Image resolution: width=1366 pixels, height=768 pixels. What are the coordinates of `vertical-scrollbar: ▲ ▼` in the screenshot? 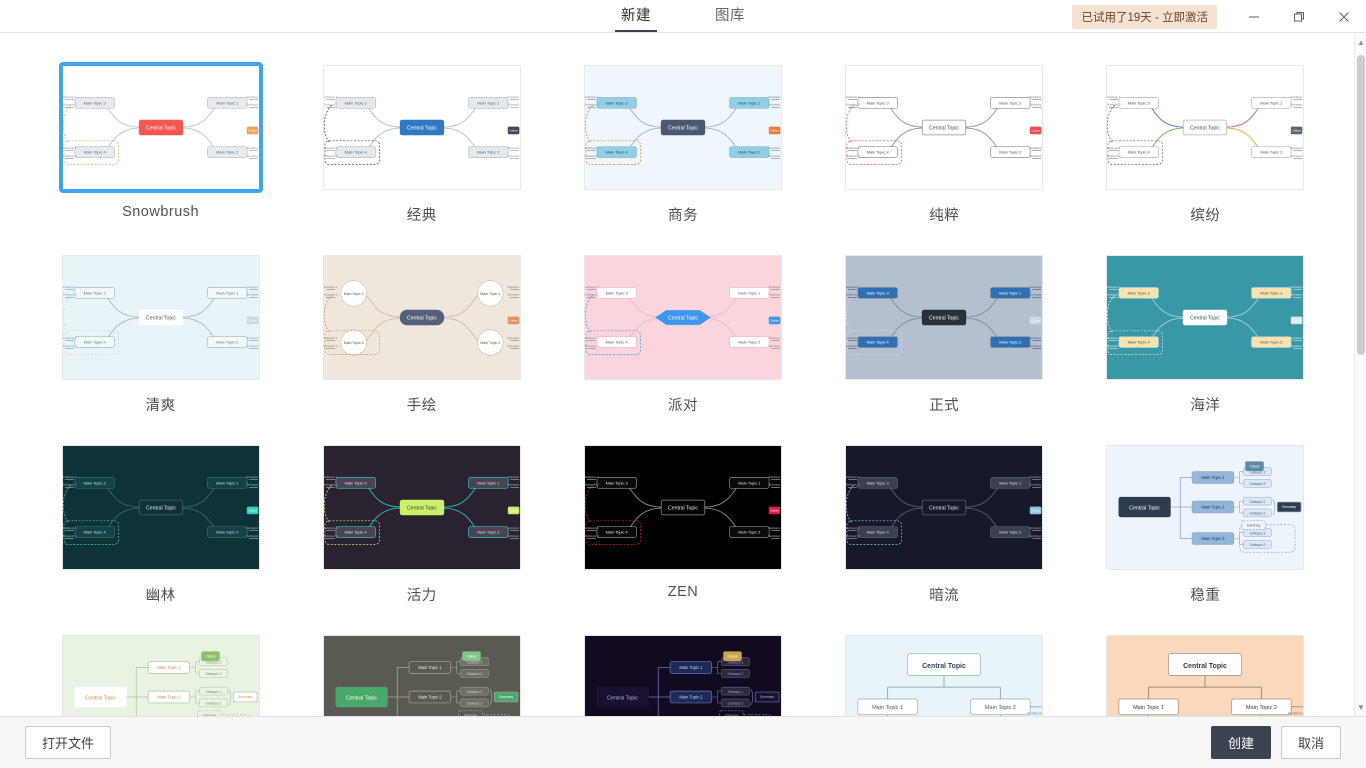 It's located at (1360, 374).